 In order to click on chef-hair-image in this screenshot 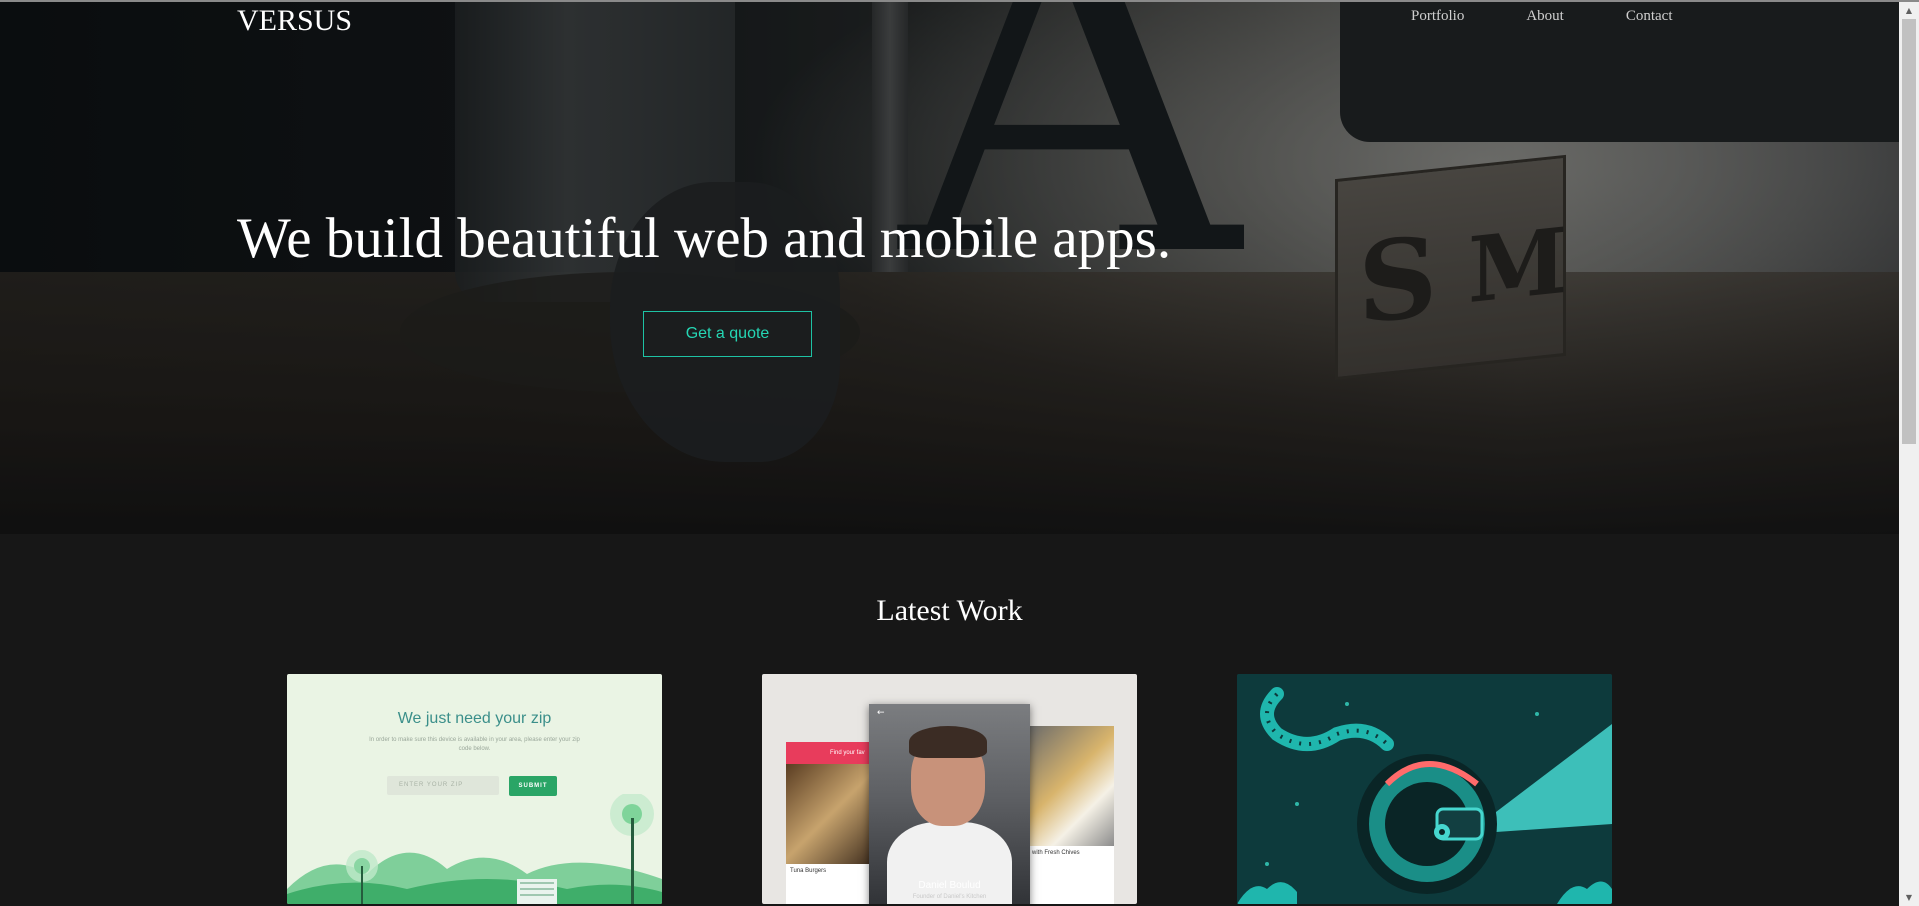, I will do `click(948, 742)`.